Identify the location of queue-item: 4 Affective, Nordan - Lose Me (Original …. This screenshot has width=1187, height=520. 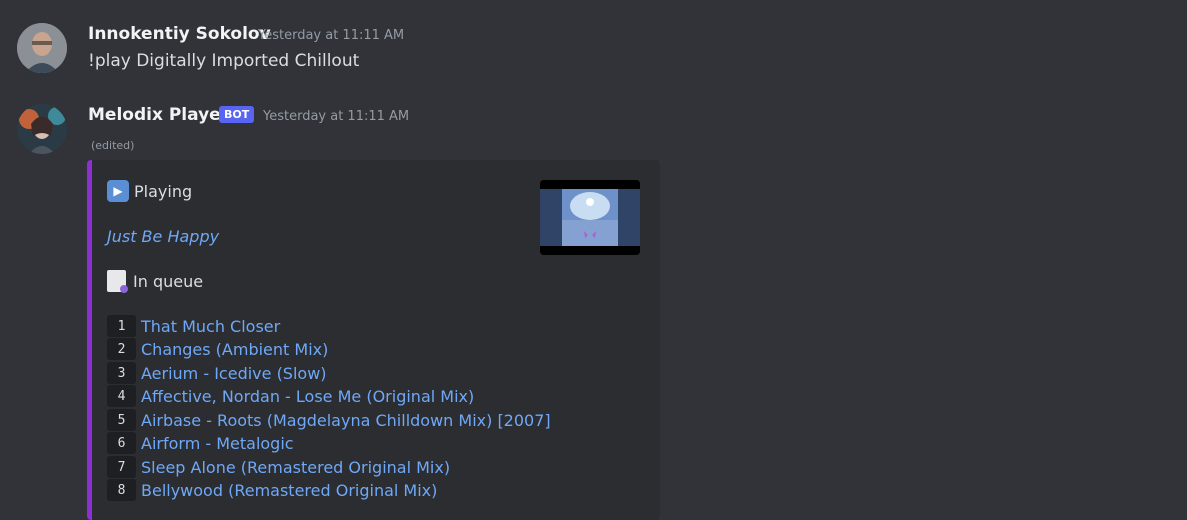
(290, 396).